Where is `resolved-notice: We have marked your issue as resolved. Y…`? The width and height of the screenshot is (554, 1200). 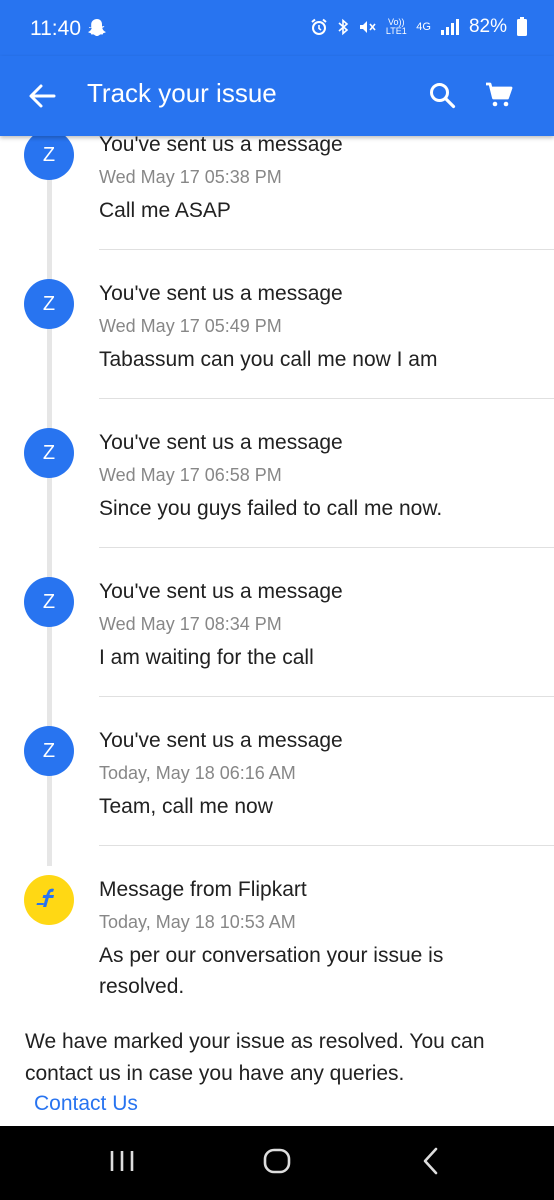 resolved-notice: We have marked your issue as resolved. Y… is located at coordinates (255, 1057).